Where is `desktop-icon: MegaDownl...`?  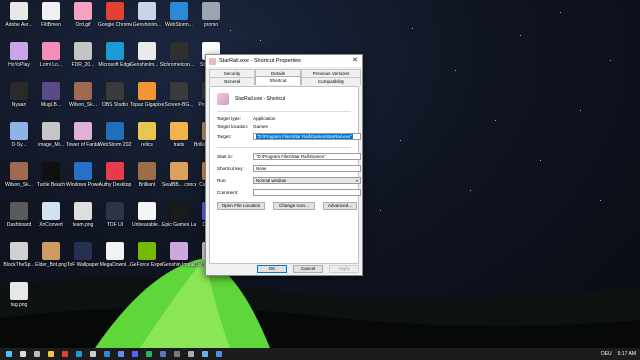
desktop-icon: MegaDownl... is located at coordinates (115, 255).